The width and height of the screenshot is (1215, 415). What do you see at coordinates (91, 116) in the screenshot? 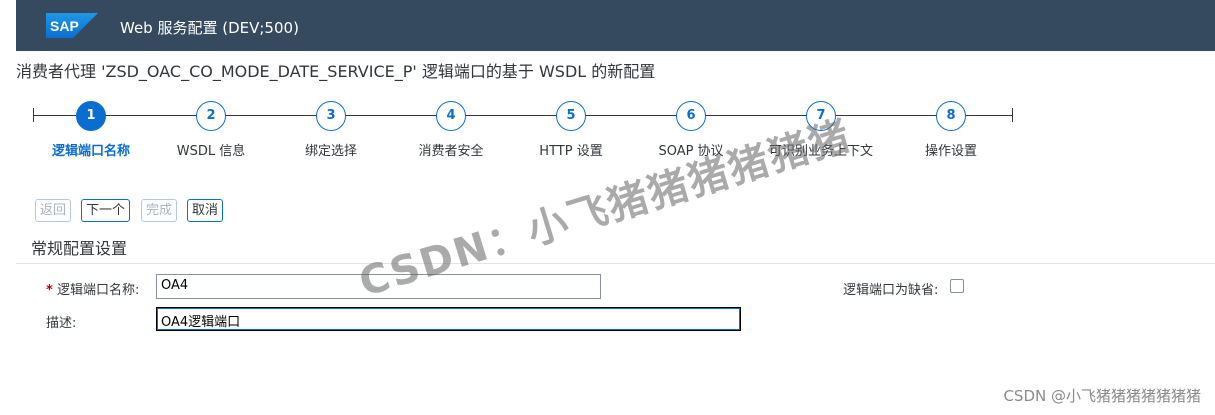
I see `wizard-step-1: 1` at bounding box center [91, 116].